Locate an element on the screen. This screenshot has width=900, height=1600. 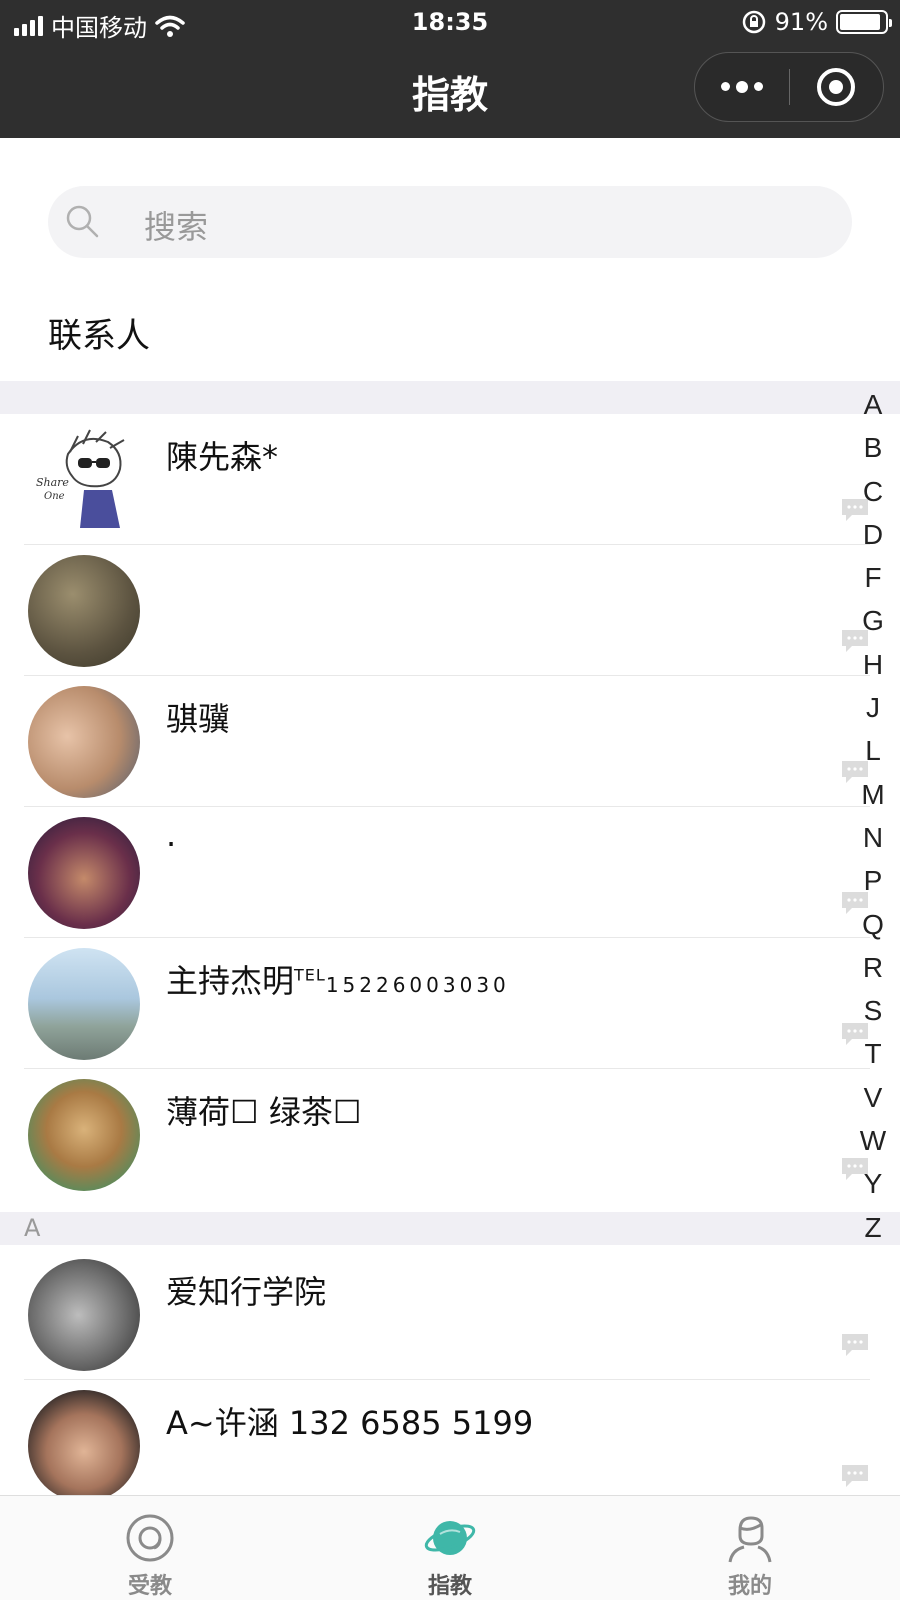
tab-label: 我的 is located at coordinates (749, 1586).